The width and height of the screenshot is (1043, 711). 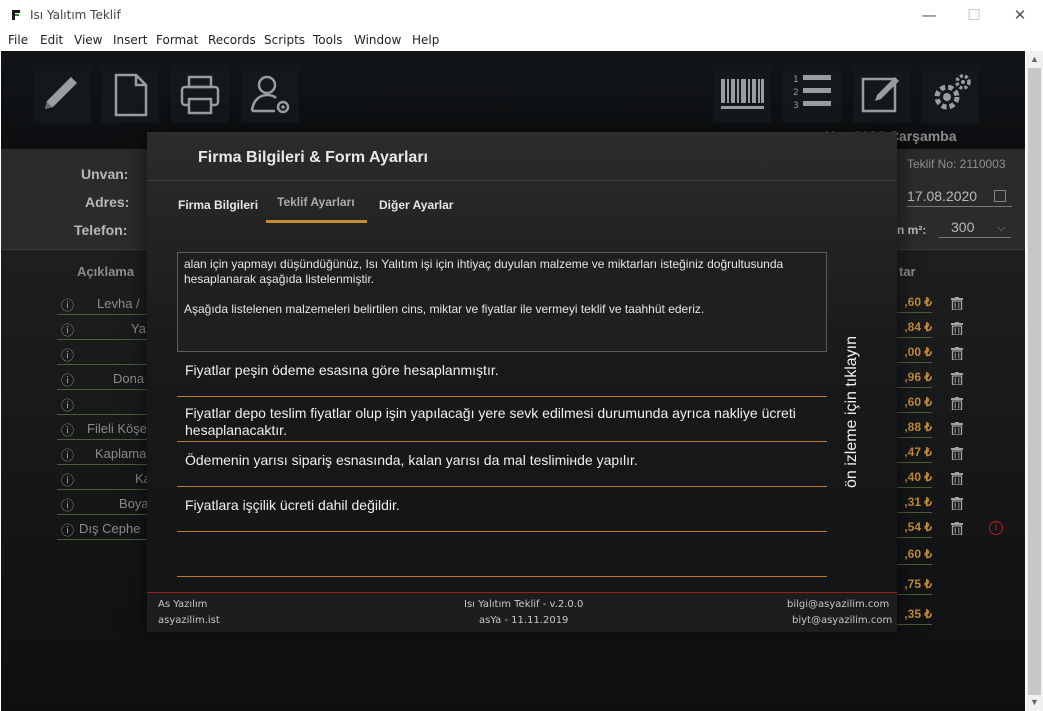 I want to click on scroll-thumb, so click(x=1034, y=381).